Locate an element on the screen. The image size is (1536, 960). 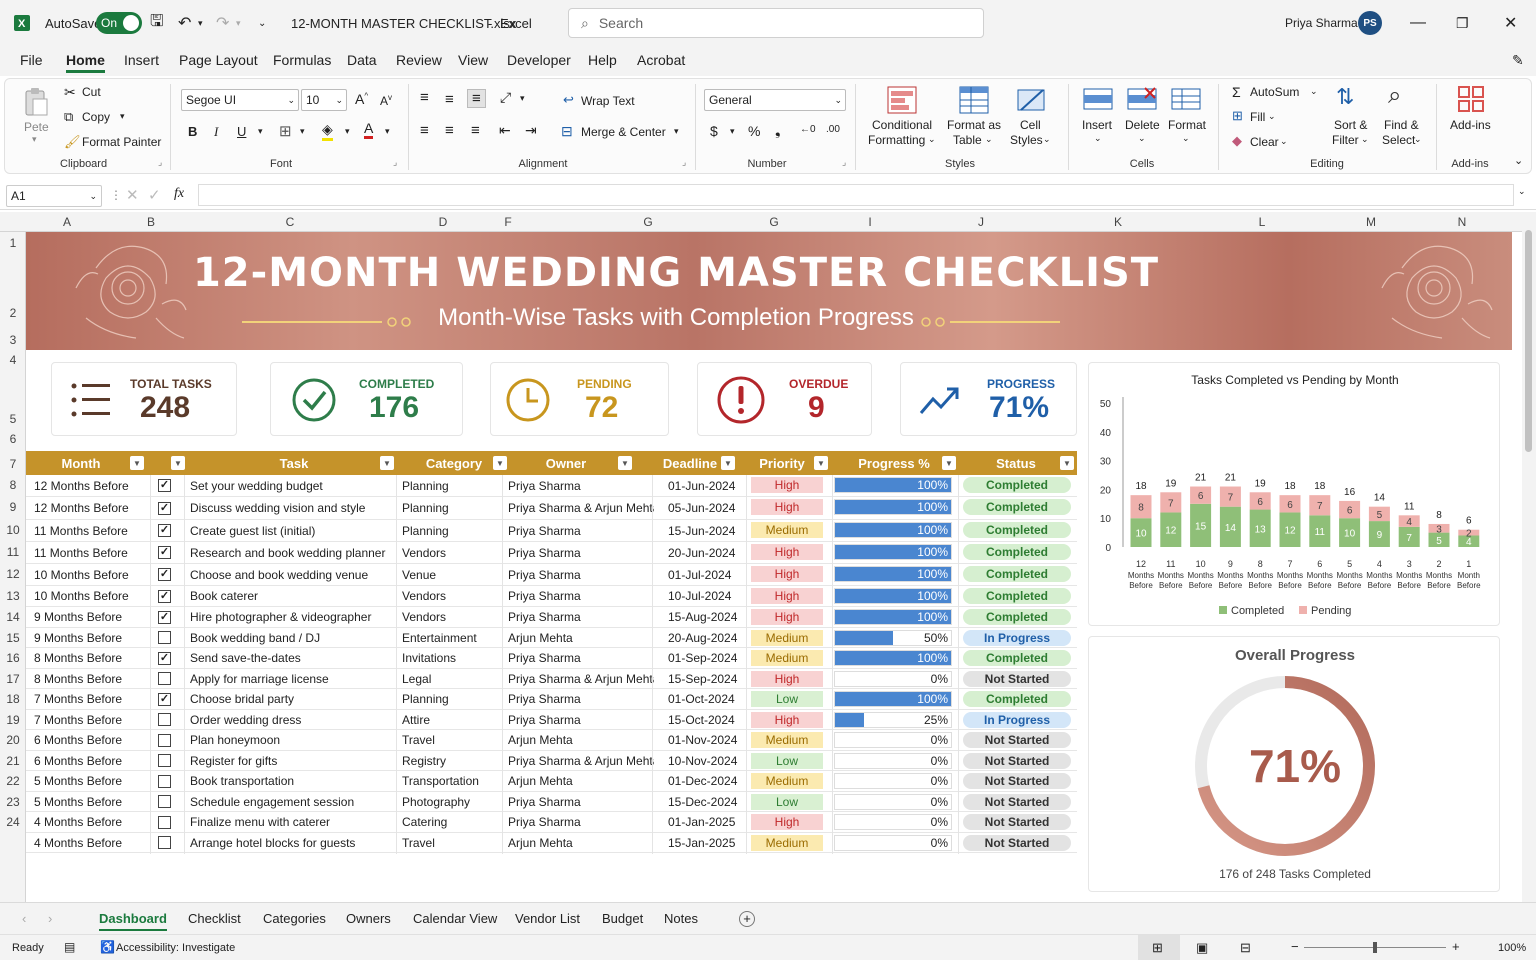
expand-formula-icon: ⌄ is located at coordinates (1522, 191).